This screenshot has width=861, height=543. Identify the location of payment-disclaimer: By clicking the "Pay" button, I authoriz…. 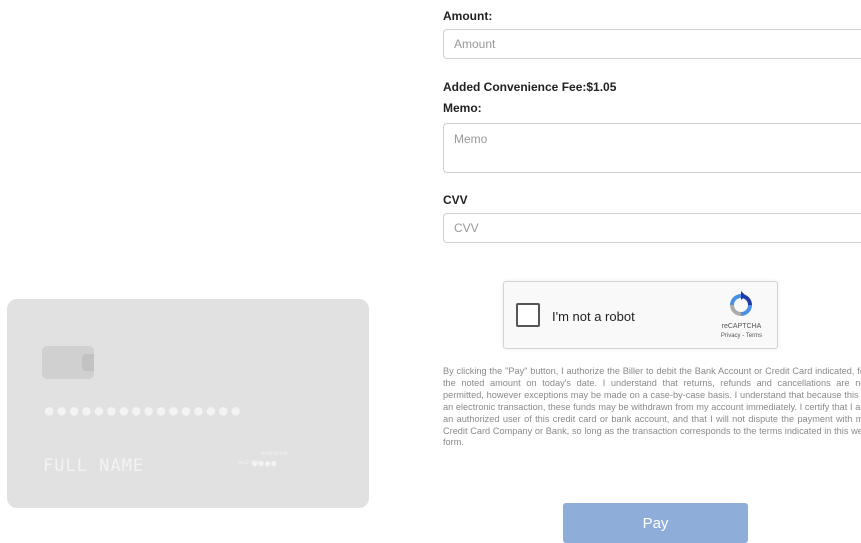
(652, 407).